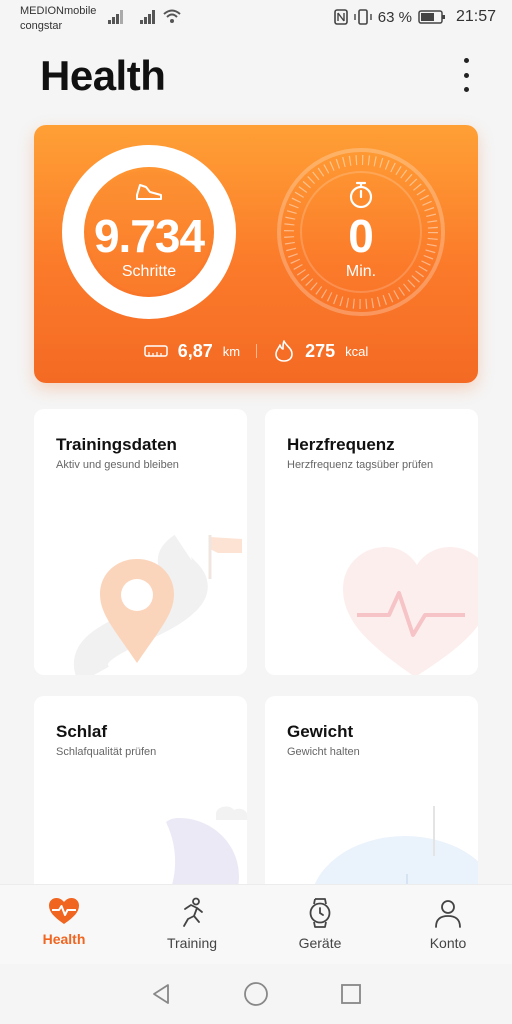  What do you see at coordinates (371, 796) in the screenshot?
I see `tile-gewicht: Gewicht Gewicht halten` at bounding box center [371, 796].